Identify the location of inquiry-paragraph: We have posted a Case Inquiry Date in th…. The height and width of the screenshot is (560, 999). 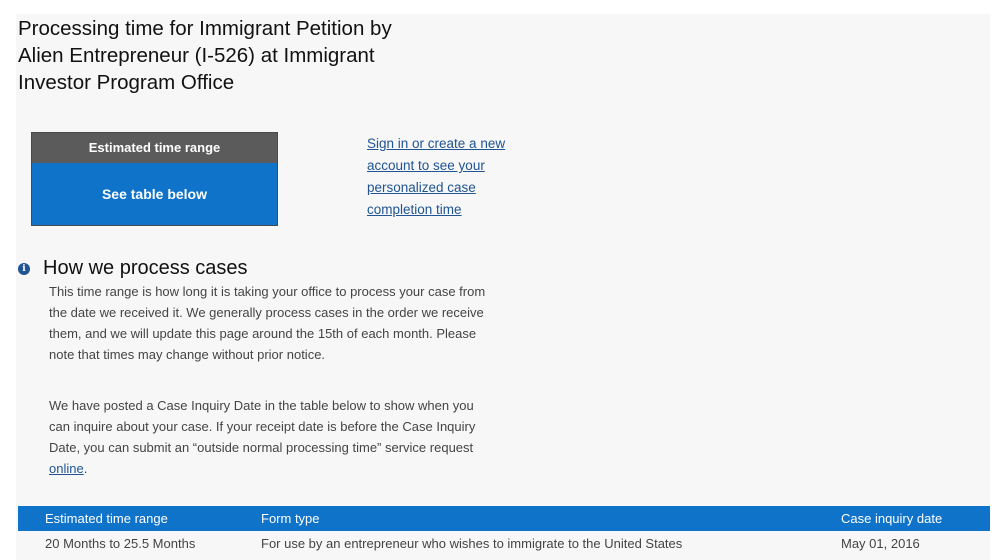
(269, 437).